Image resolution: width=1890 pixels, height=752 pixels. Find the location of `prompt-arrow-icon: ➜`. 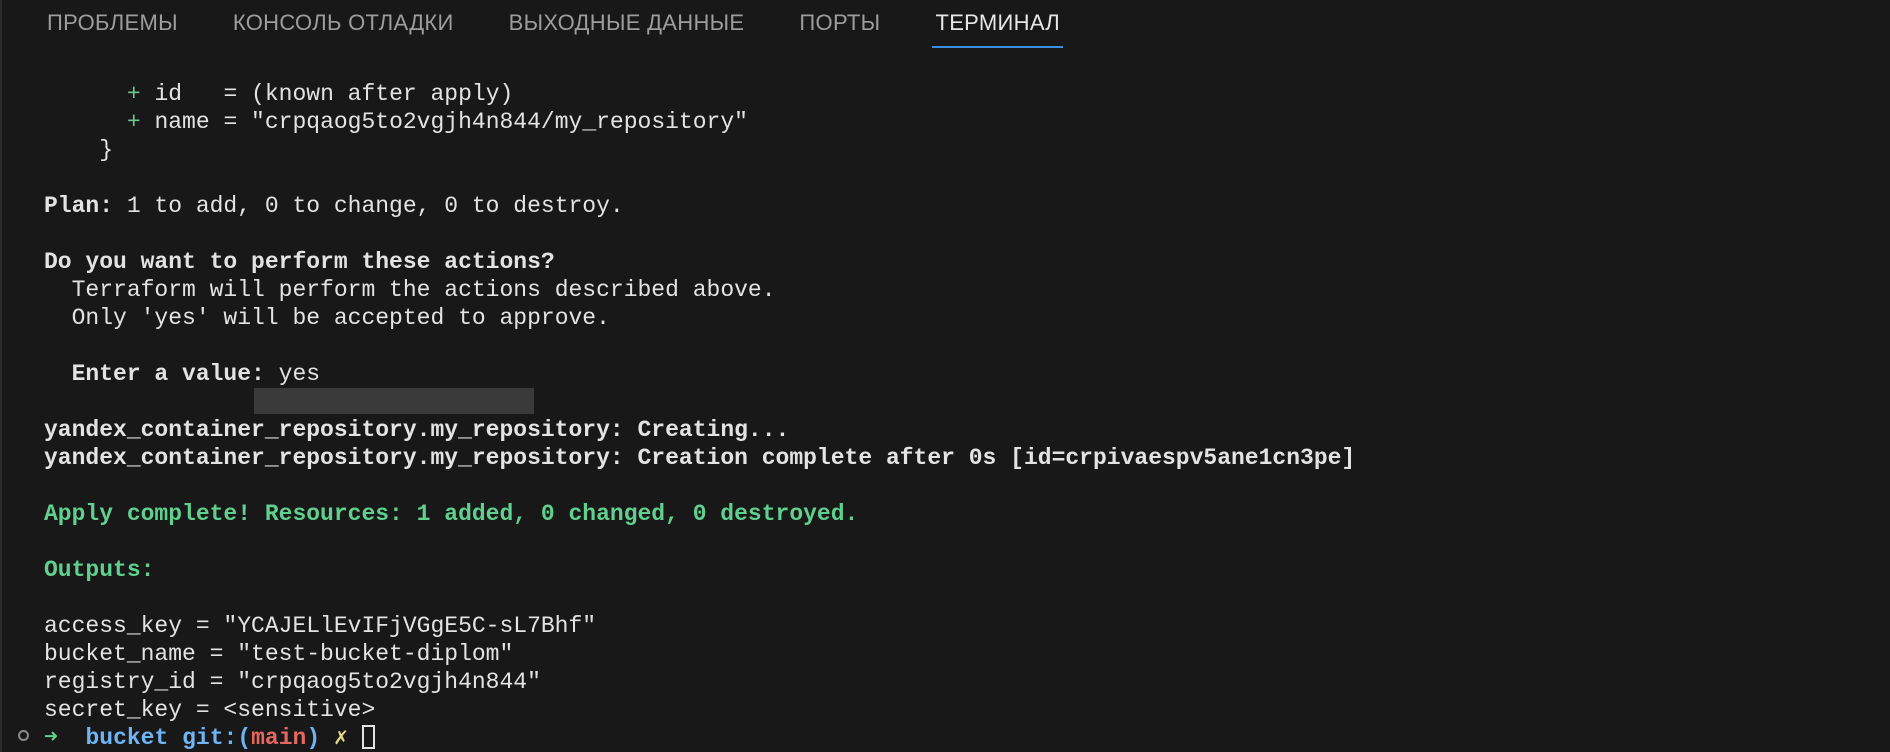

prompt-arrow-icon: ➜ is located at coordinates (51, 738).